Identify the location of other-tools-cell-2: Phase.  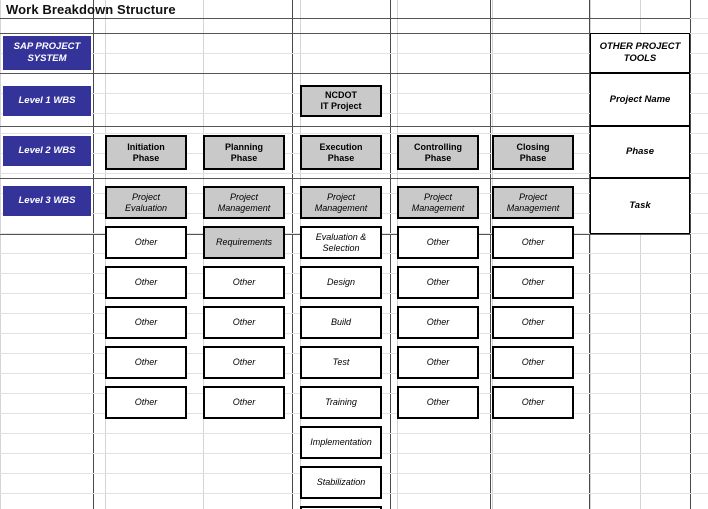
(640, 152).